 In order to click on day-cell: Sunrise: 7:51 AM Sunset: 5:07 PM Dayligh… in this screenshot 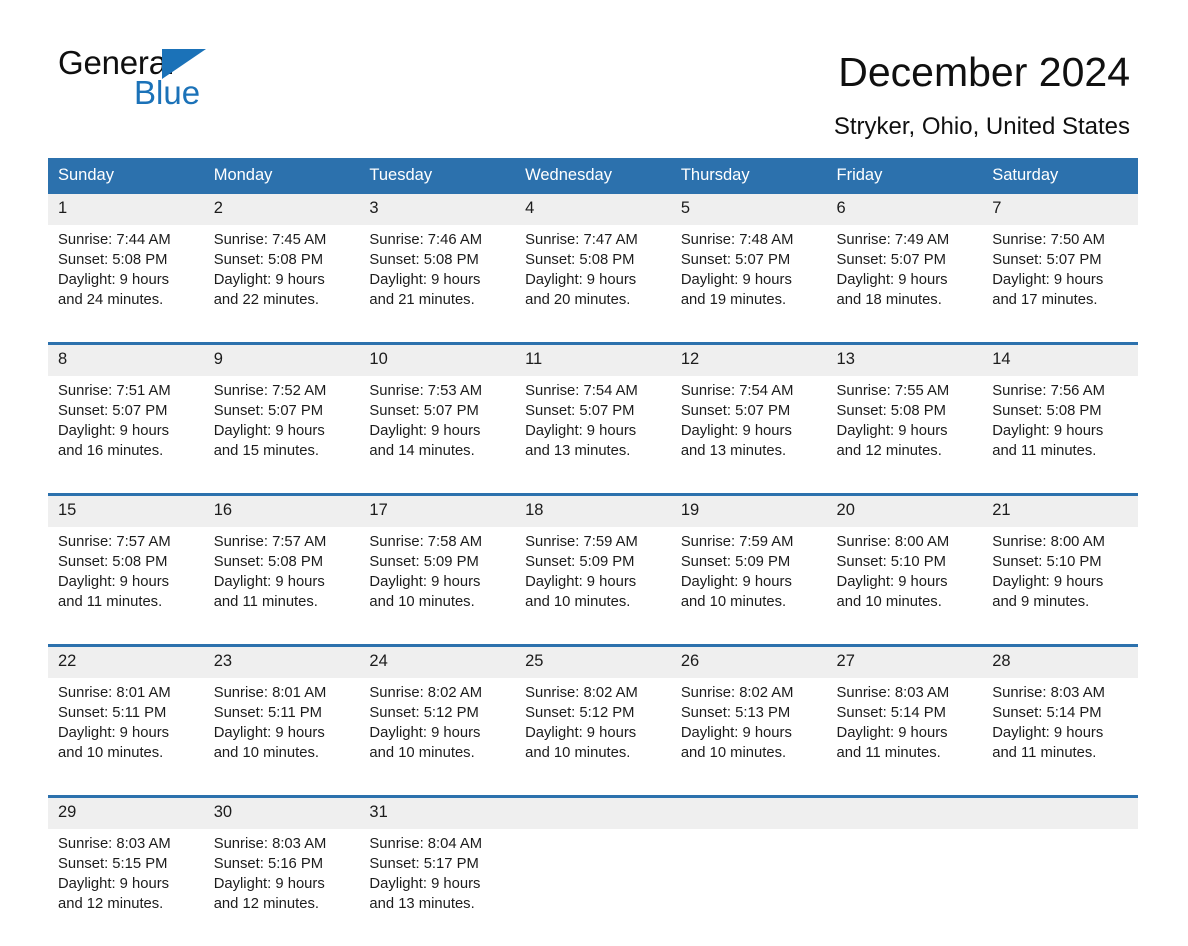, I will do `click(126, 435)`.